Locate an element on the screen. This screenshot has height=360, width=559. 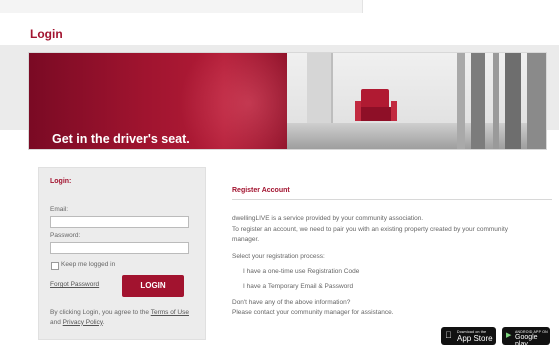
terms-link: Terms of Use is located at coordinates (170, 312).